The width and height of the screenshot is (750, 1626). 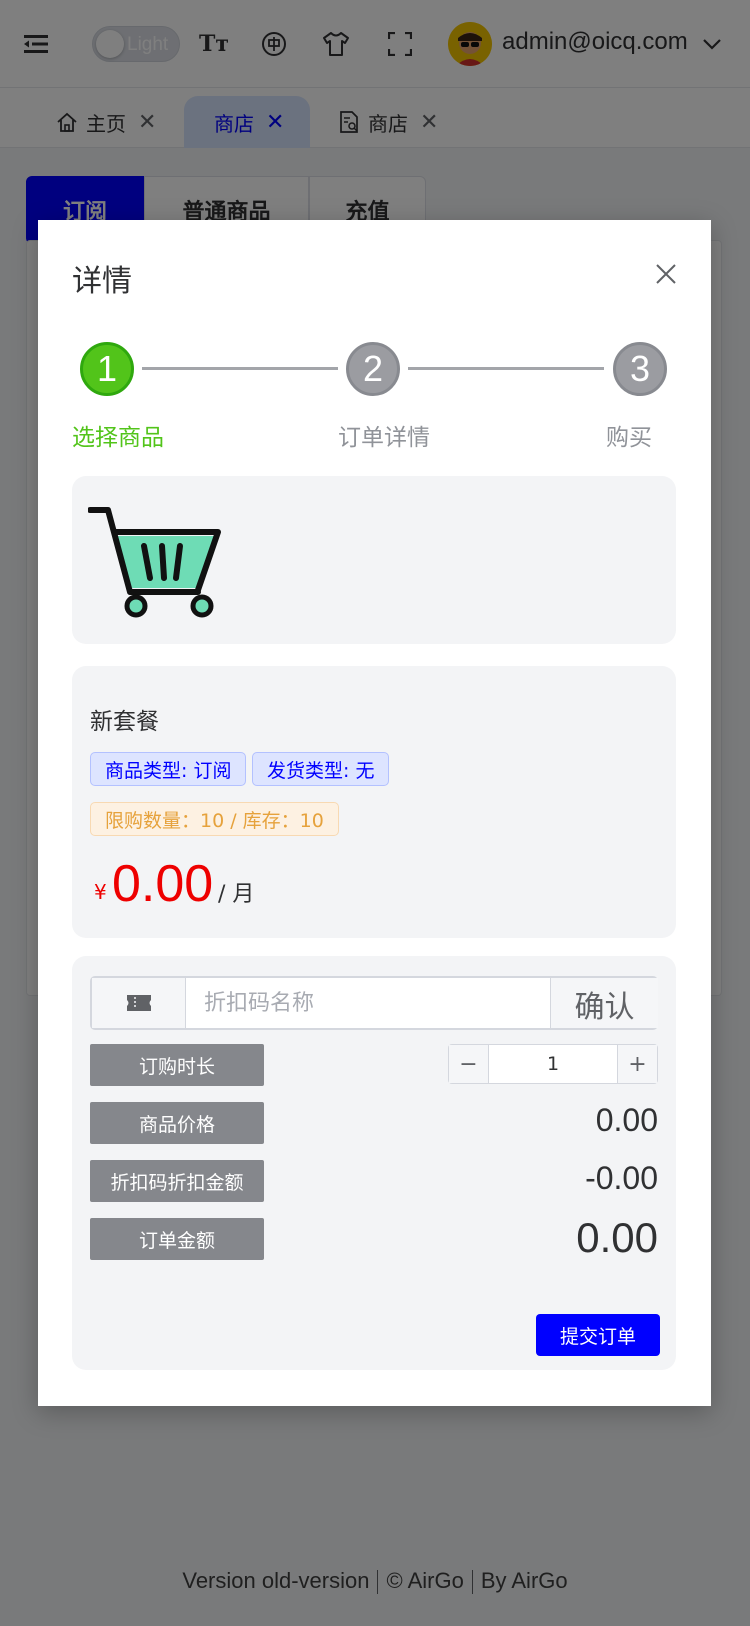 What do you see at coordinates (621, 1178) in the screenshot?
I see `discount-amount-value: -0.00` at bounding box center [621, 1178].